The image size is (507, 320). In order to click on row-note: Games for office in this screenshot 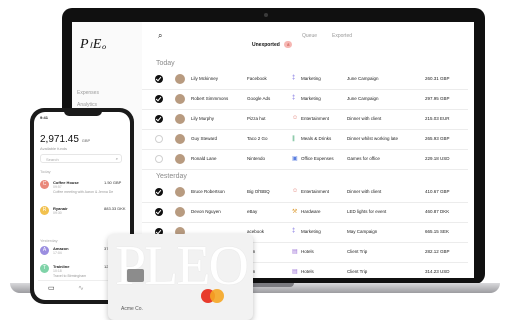, I will do `click(363, 158)`.